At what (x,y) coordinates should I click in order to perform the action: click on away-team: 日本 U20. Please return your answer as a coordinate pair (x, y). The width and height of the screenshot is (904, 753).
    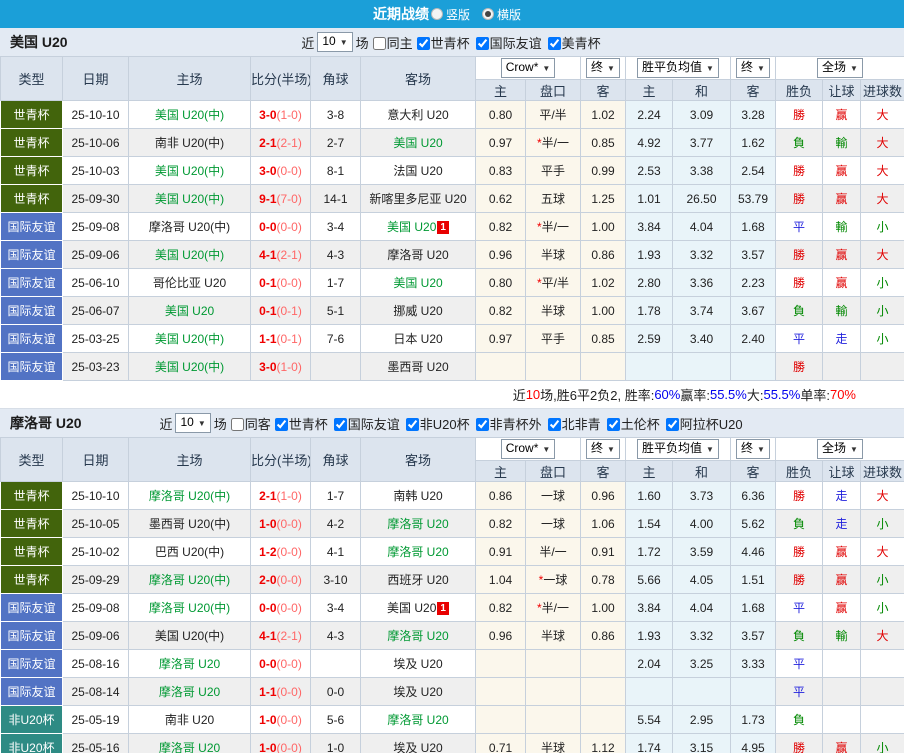
    Looking at the image, I should click on (418, 338).